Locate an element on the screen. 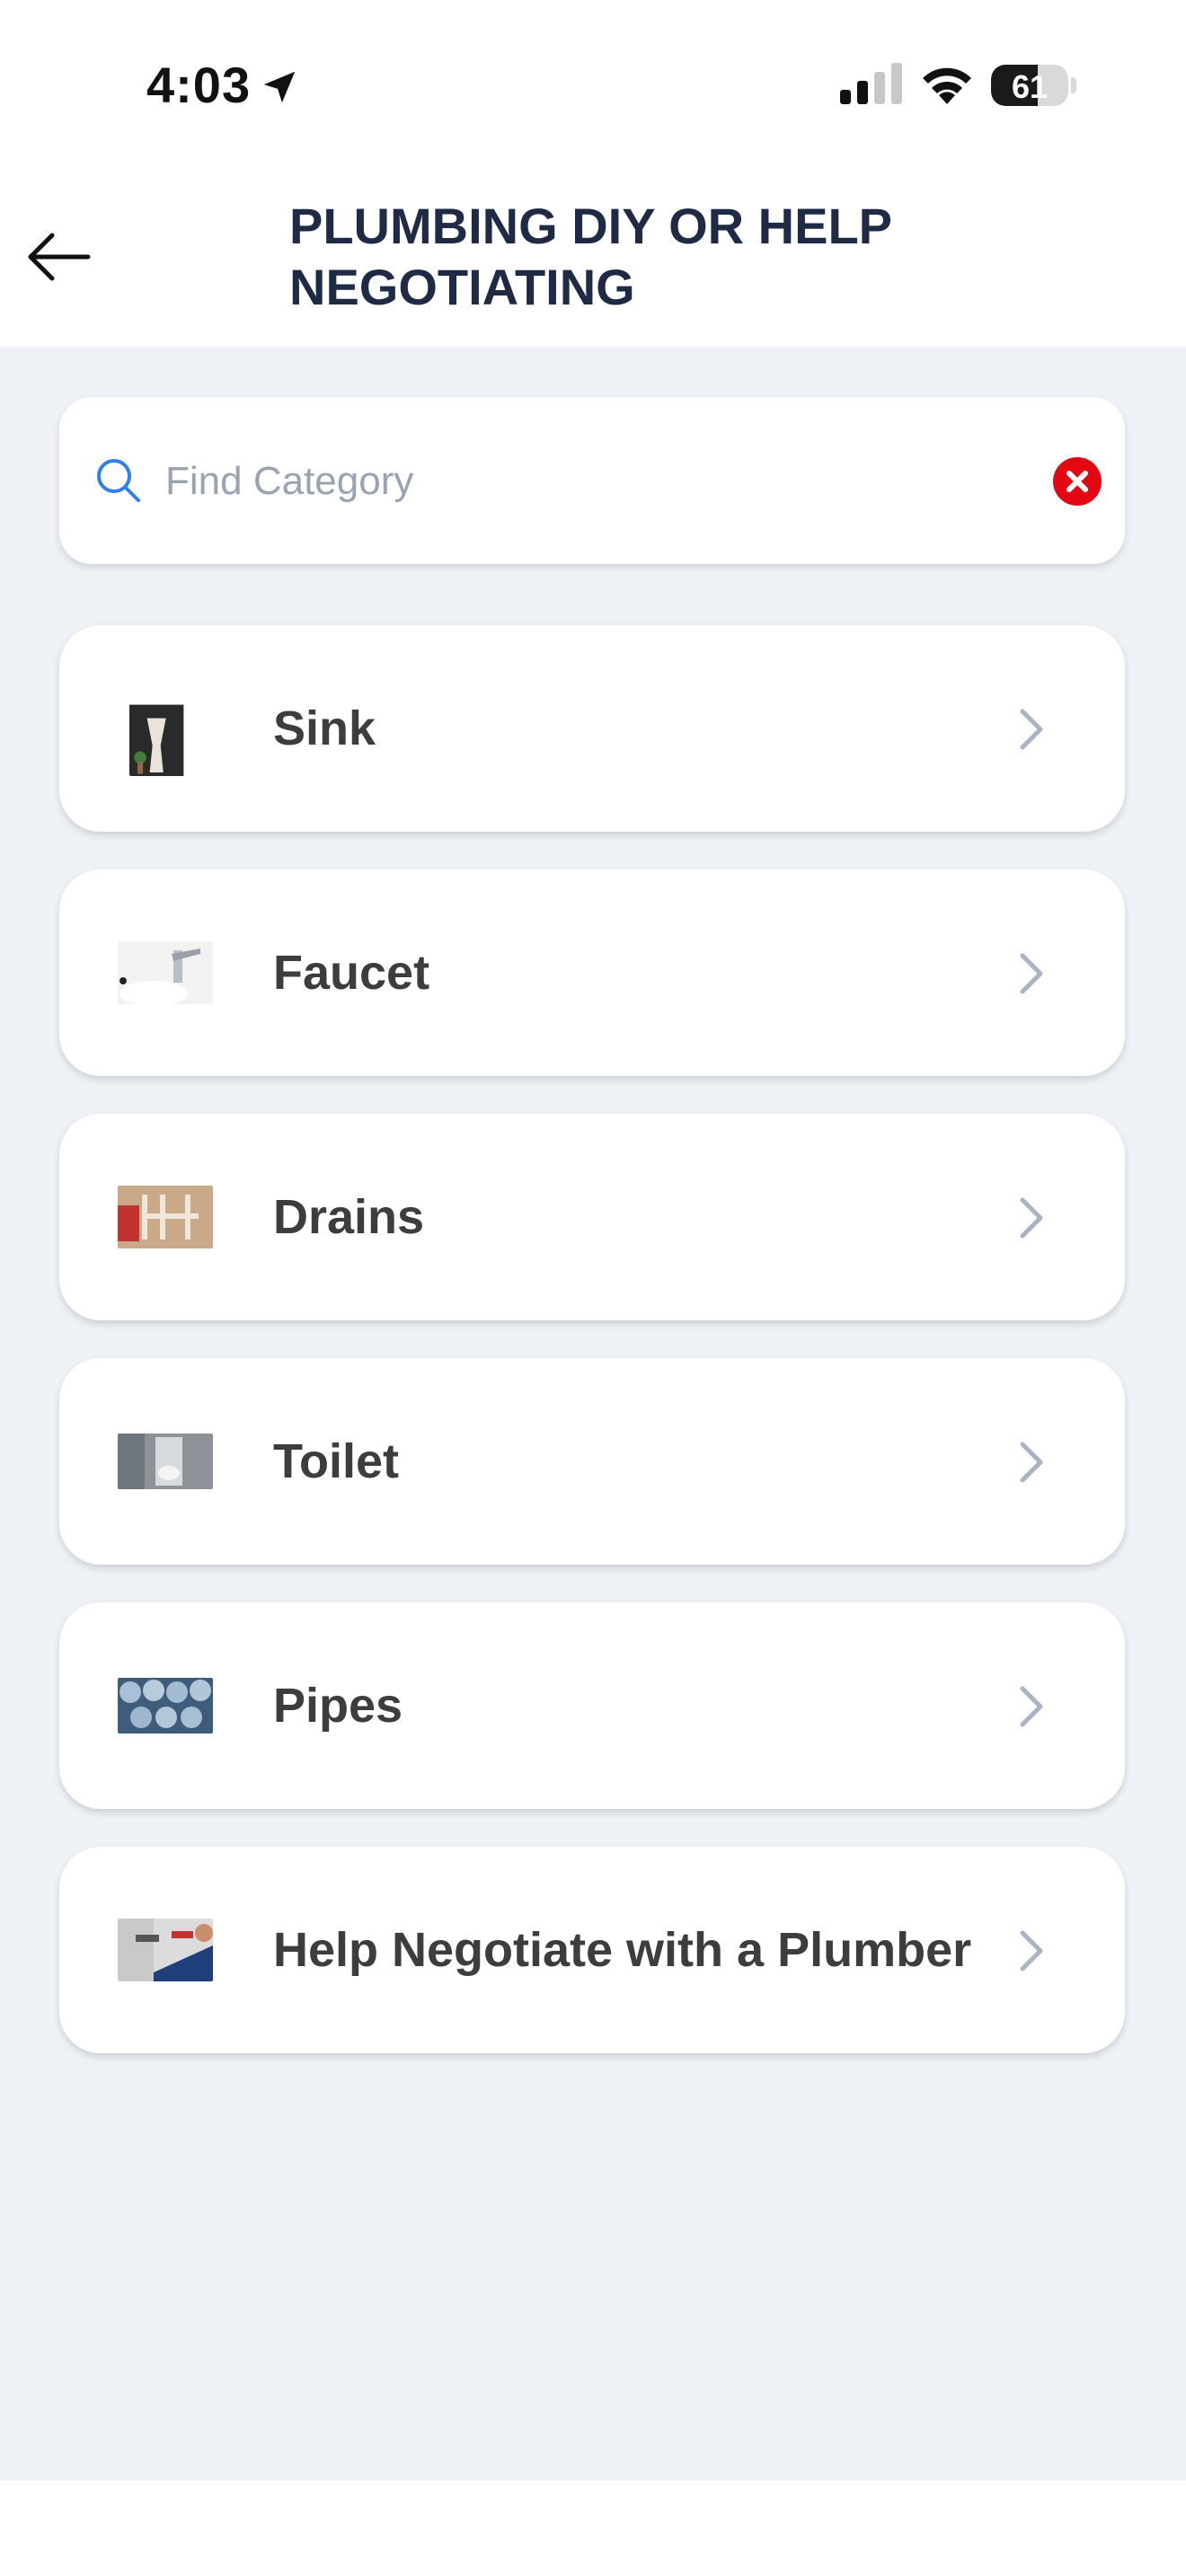  sink-photo is located at coordinates (156, 740).